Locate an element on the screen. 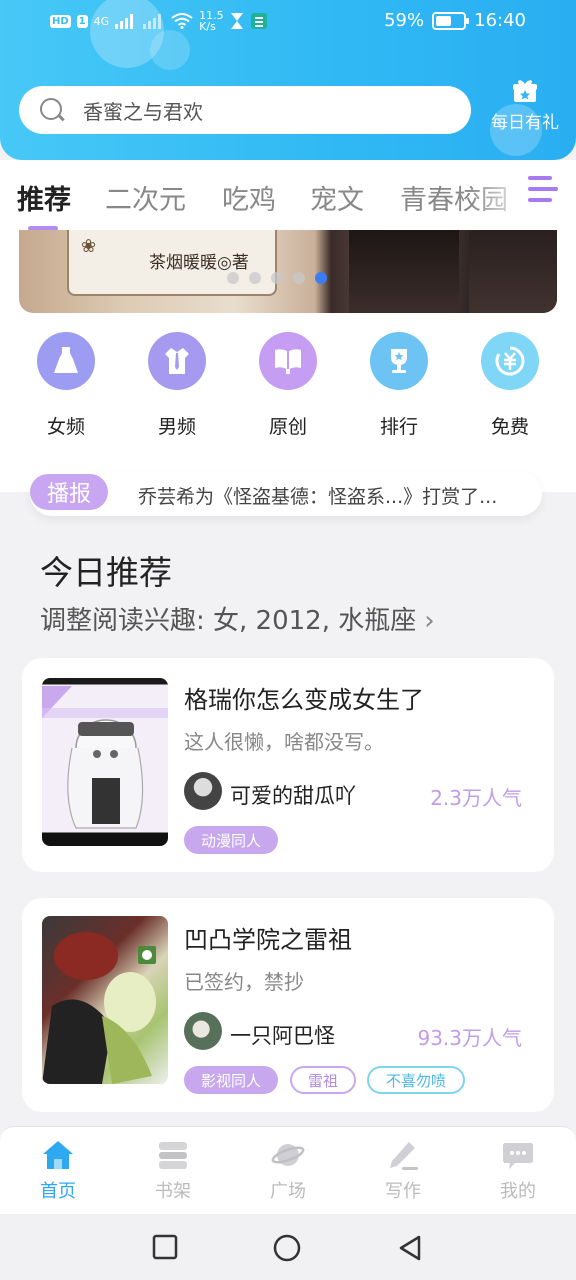 This screenshot has height=1280, width=576. daily-gift-button: 每日有礼 is located at coordinates (525, 108).